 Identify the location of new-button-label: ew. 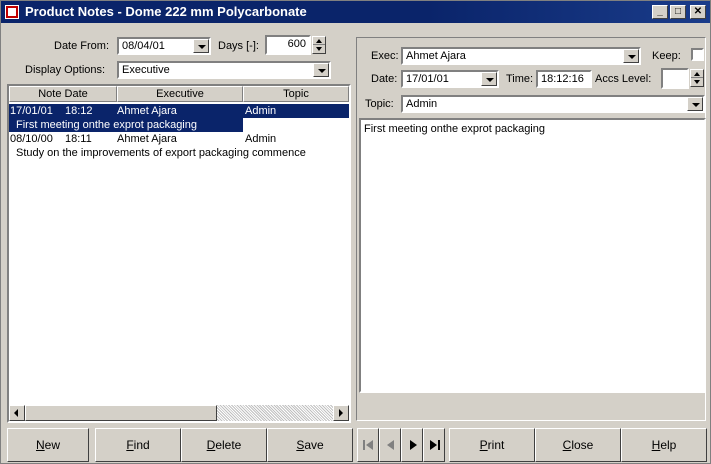
(52, 445).